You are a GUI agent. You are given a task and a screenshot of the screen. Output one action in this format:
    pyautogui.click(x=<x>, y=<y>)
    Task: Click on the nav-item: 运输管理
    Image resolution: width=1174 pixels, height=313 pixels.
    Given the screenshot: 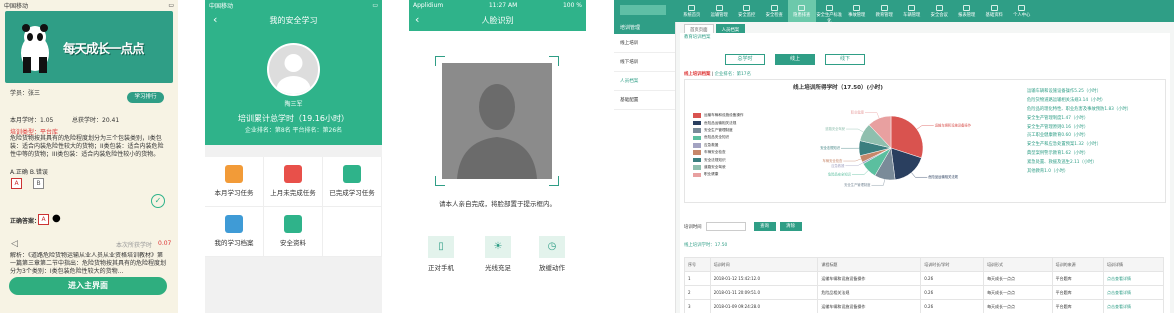 What is the action you would take?
    pyautogui.click(x=720, y=11)
    